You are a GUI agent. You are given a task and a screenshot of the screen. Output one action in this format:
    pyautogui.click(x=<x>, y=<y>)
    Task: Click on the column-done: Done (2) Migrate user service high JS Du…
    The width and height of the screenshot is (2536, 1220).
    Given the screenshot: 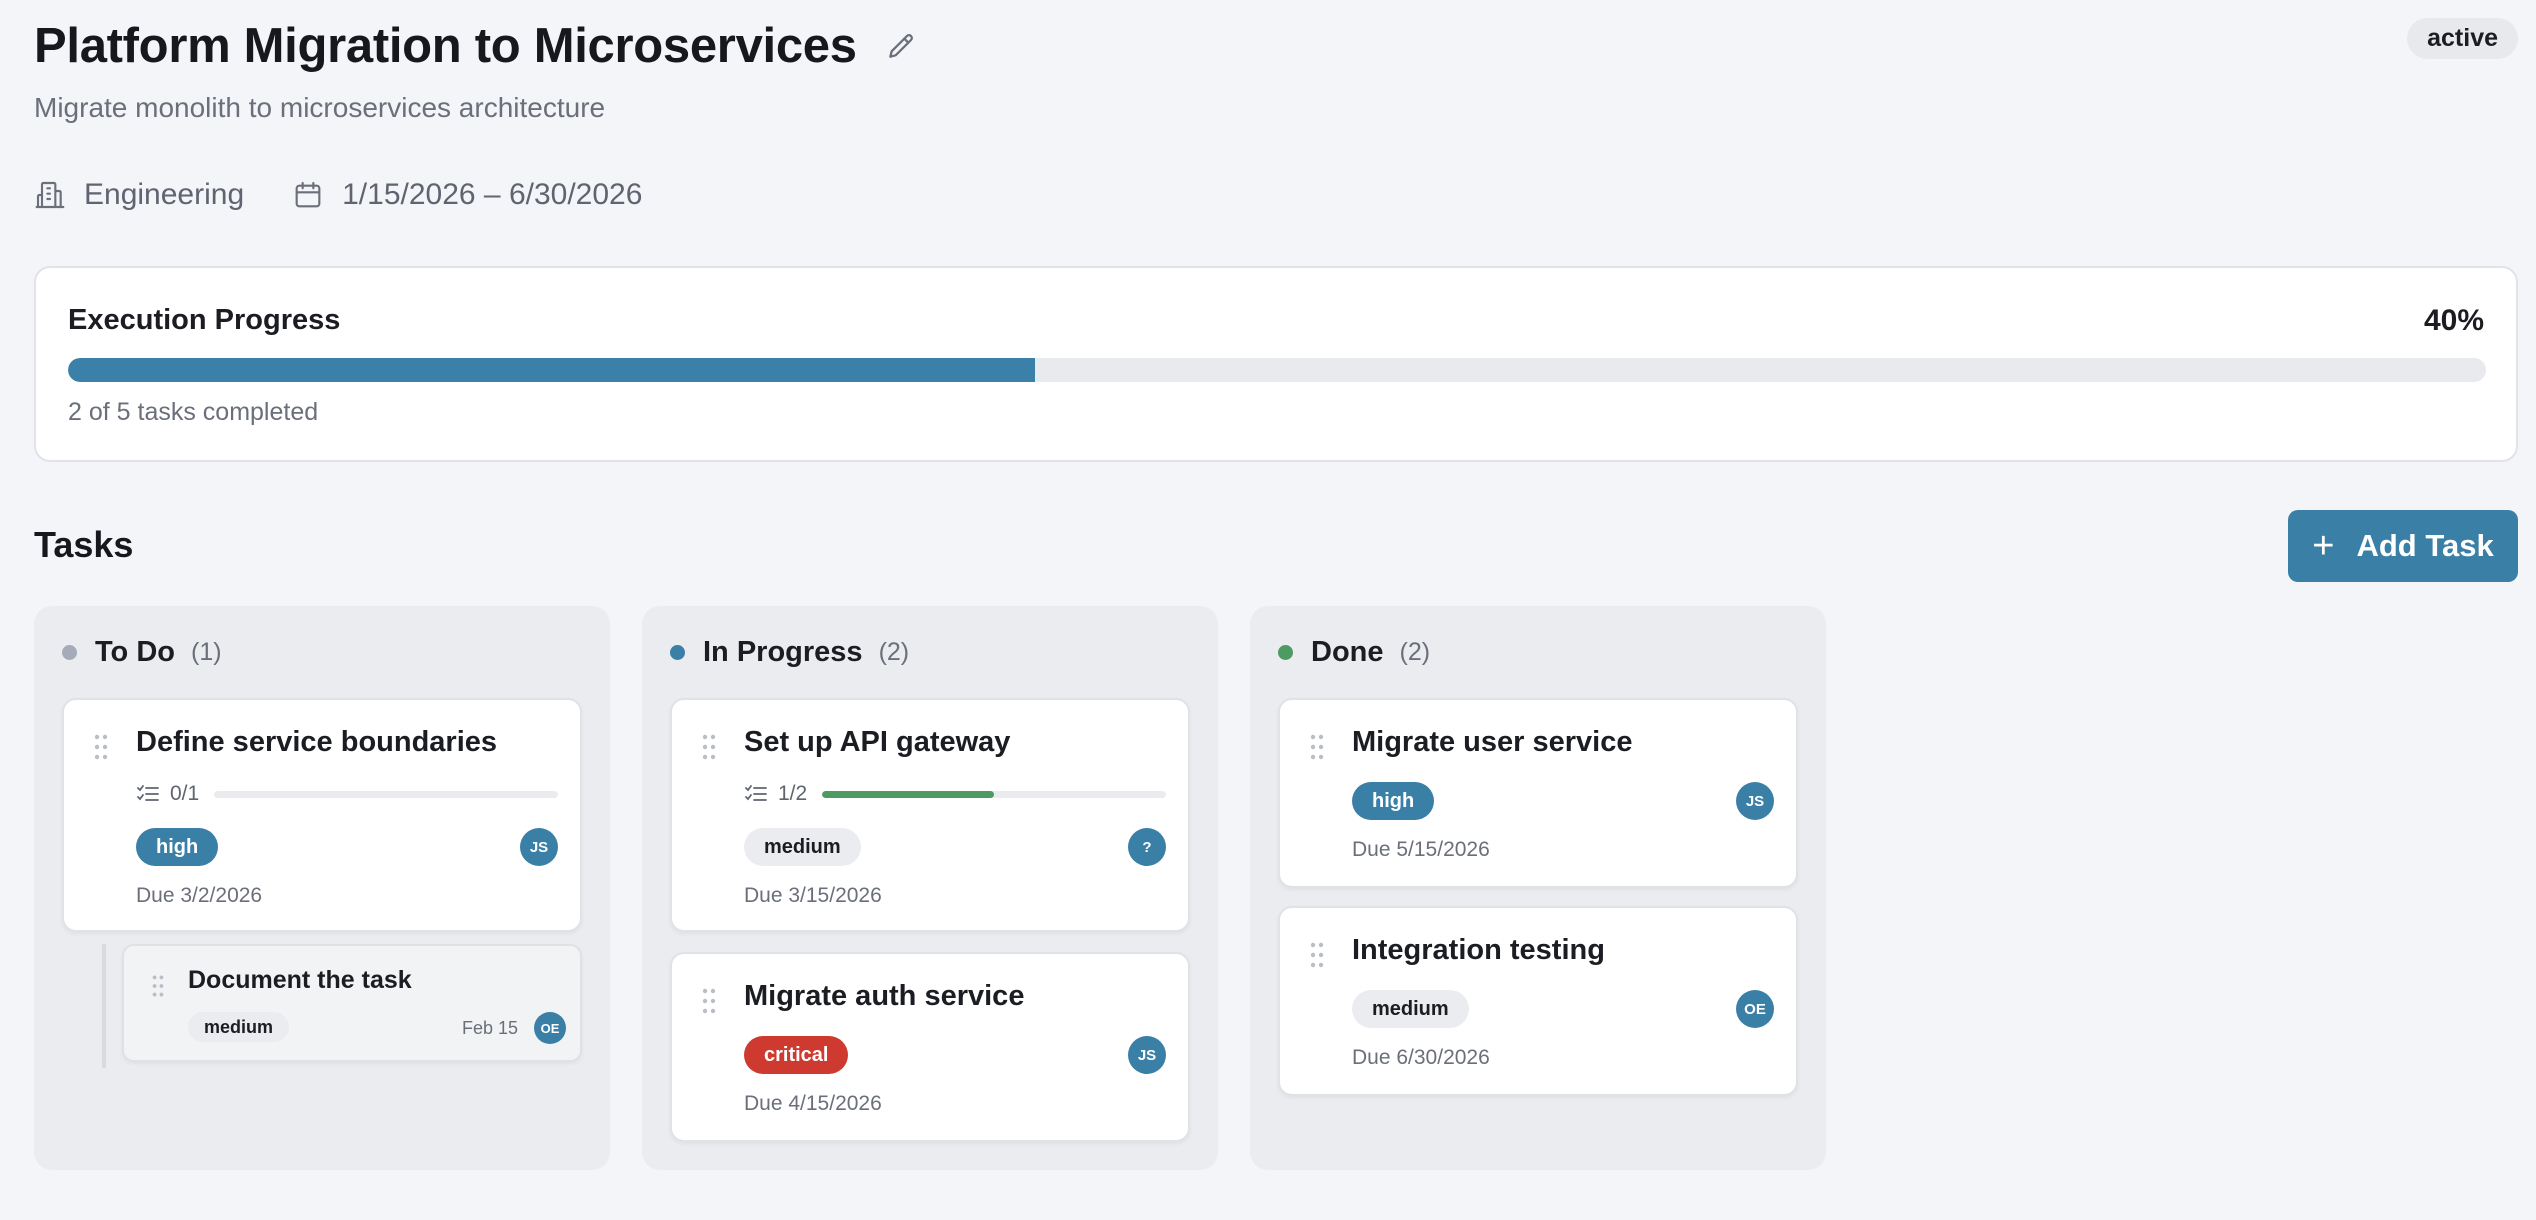 What is the action you would take?
    pyautogui.click(x=1538, y=888)
    